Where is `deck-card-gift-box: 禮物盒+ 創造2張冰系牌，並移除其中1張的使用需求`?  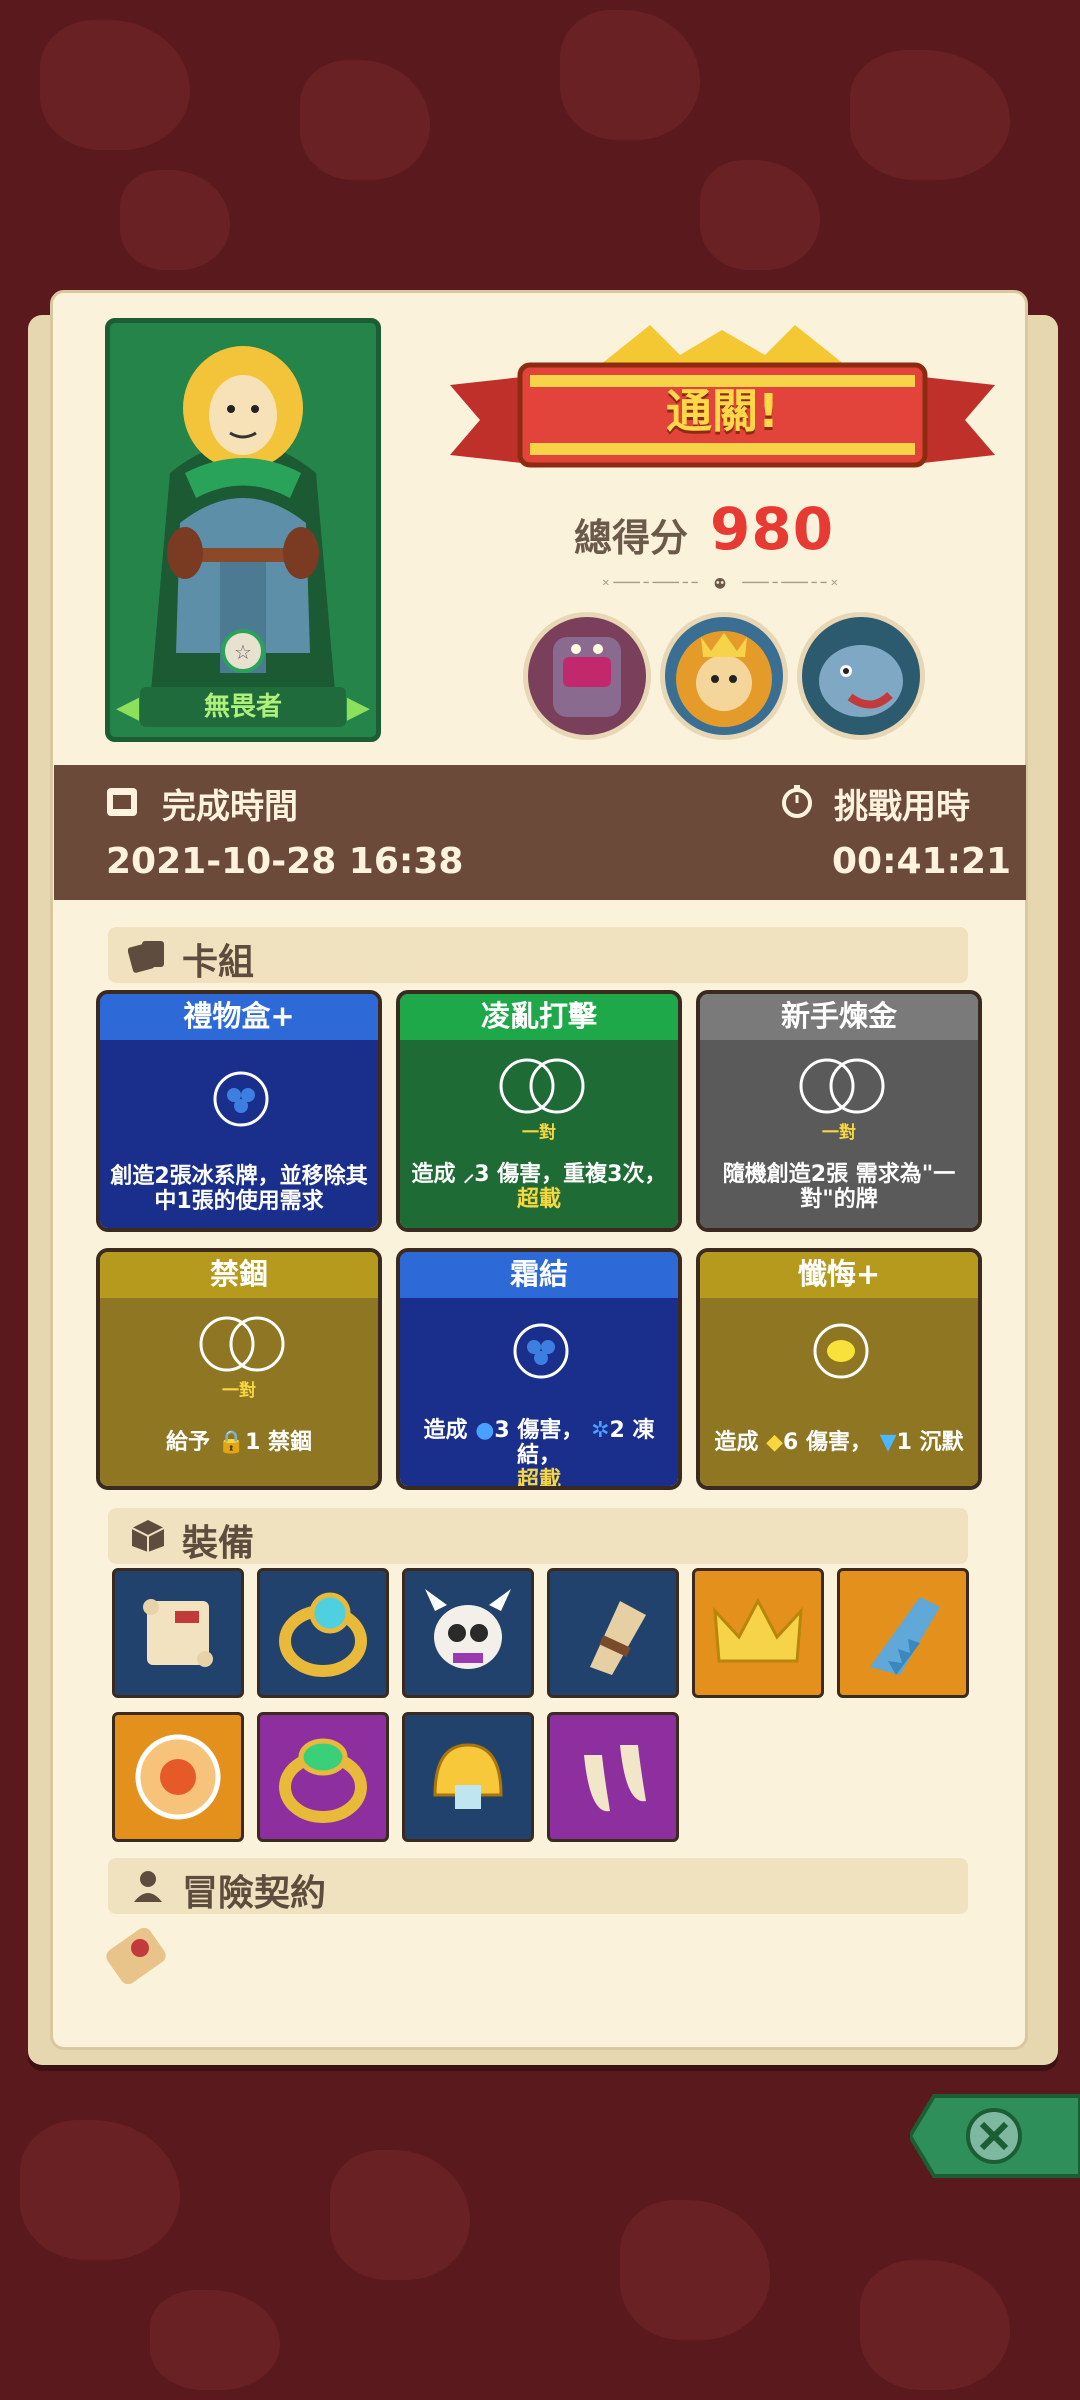 deck-card-gift-box: 禮物盒+ 創造2張冰系牌，並移除其中1張的使用需求 is located at coordinates (239, 1111).